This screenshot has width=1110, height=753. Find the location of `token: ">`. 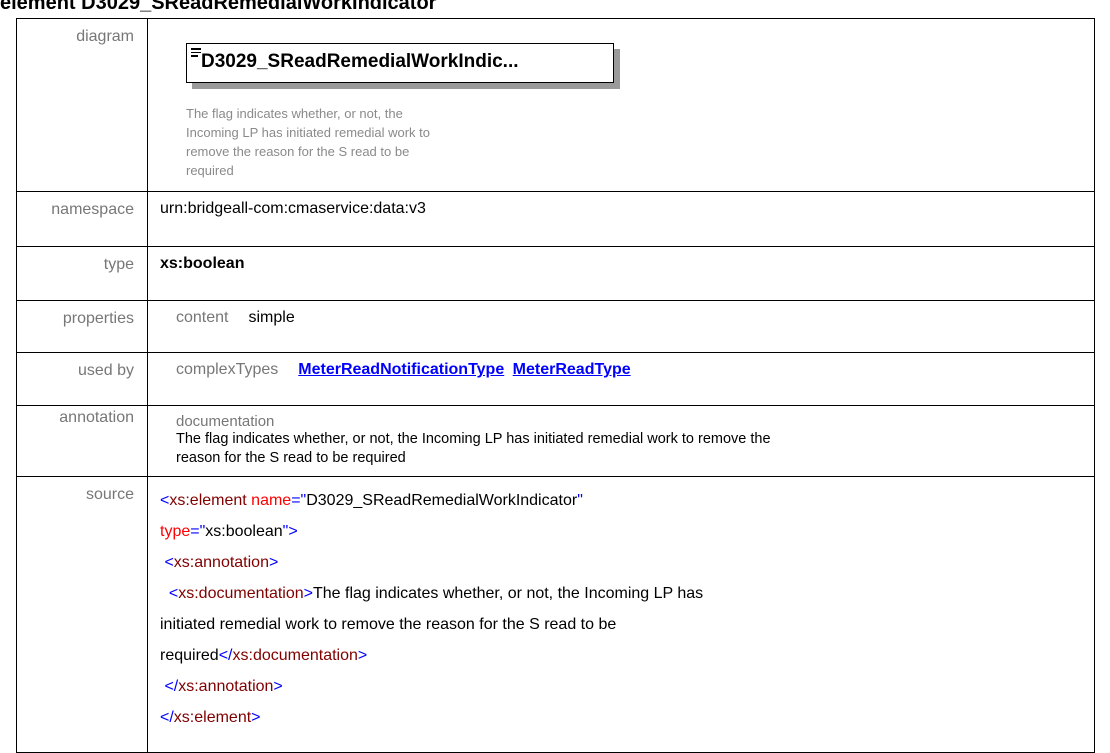

token: "> is located at coordinates (290, 531).